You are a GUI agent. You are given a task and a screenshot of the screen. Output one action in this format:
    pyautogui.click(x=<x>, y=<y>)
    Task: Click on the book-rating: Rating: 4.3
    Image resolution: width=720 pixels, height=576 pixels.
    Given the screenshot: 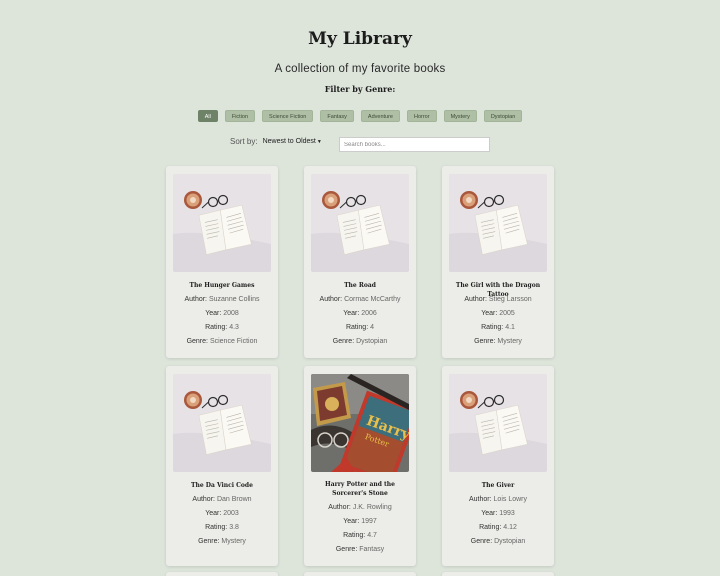 What is the action you would take?
    pyautogui.click(x=222, y=327)
    